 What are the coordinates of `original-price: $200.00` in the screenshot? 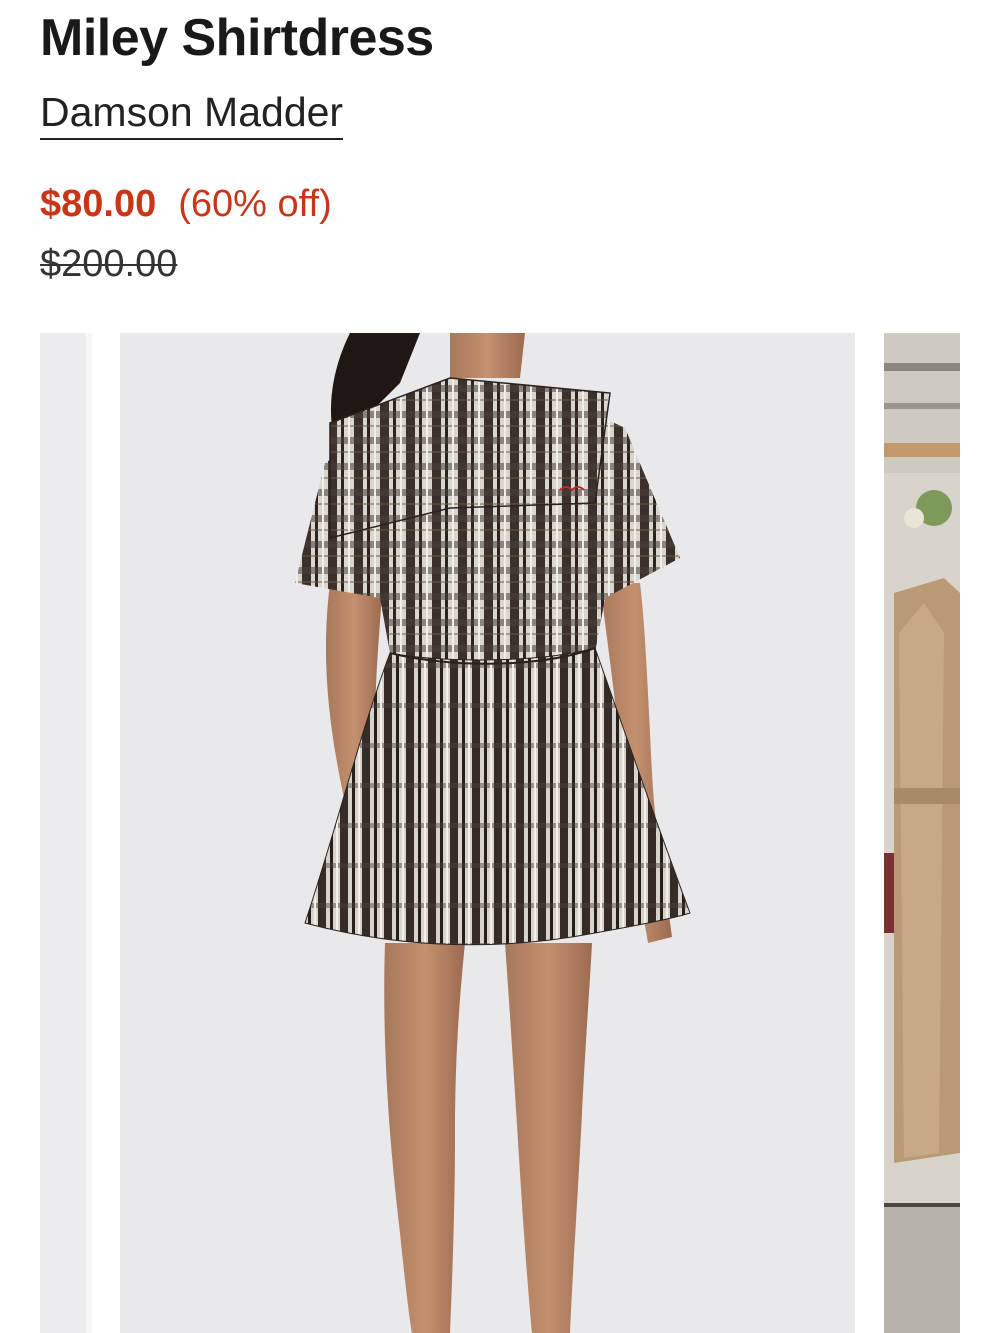 It's located at (109, 264).